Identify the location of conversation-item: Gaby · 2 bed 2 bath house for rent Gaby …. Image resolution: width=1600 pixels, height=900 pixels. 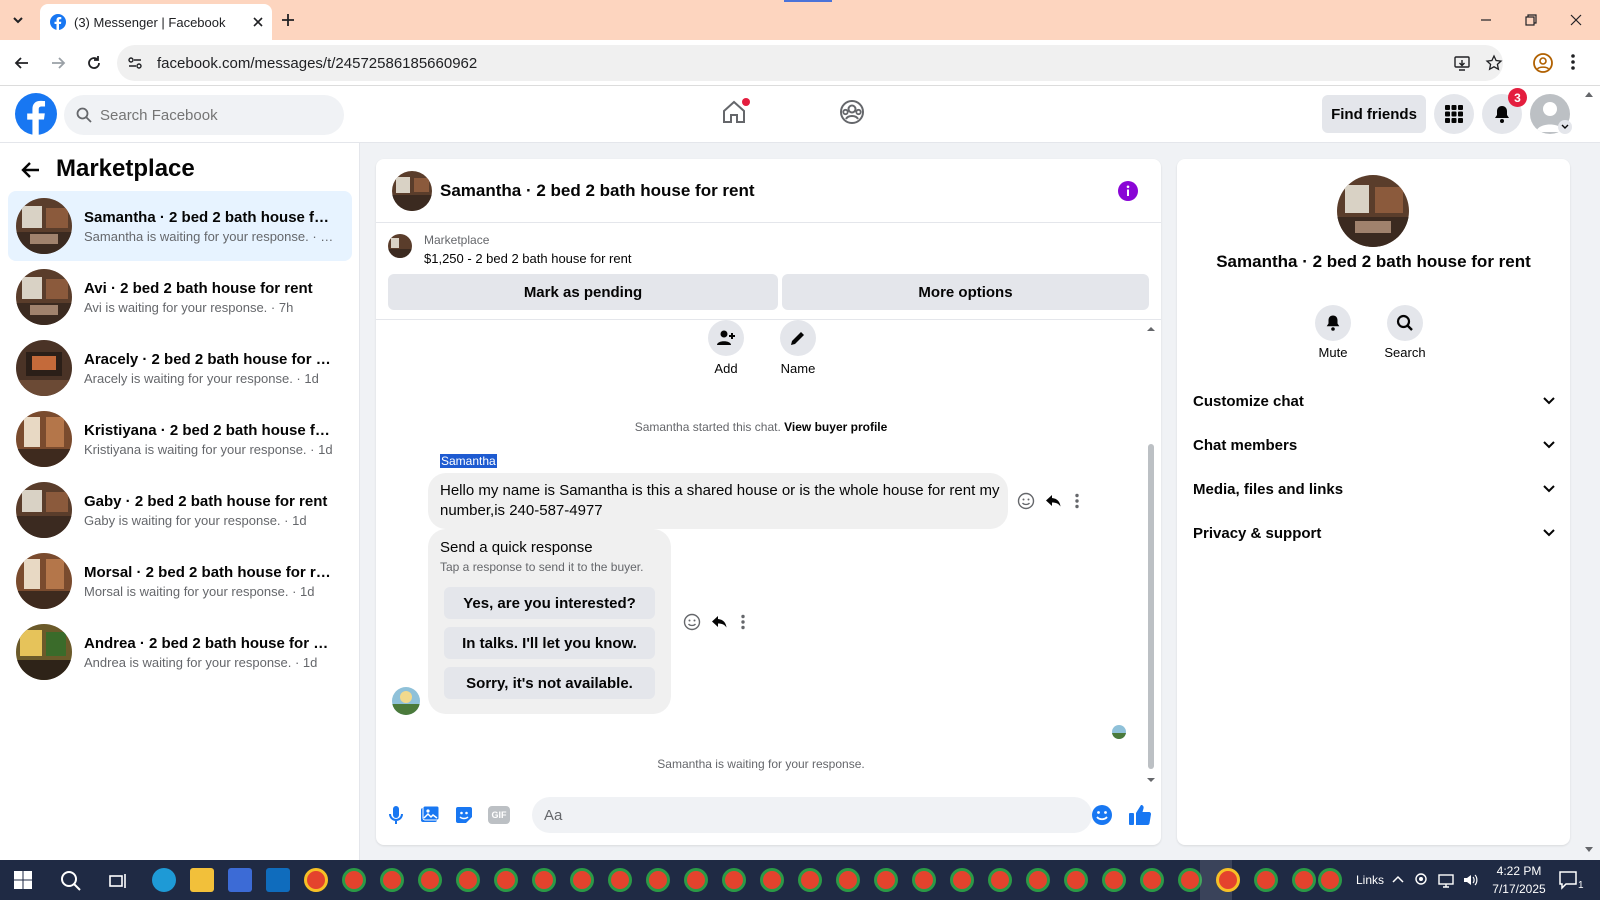
(180, 510).